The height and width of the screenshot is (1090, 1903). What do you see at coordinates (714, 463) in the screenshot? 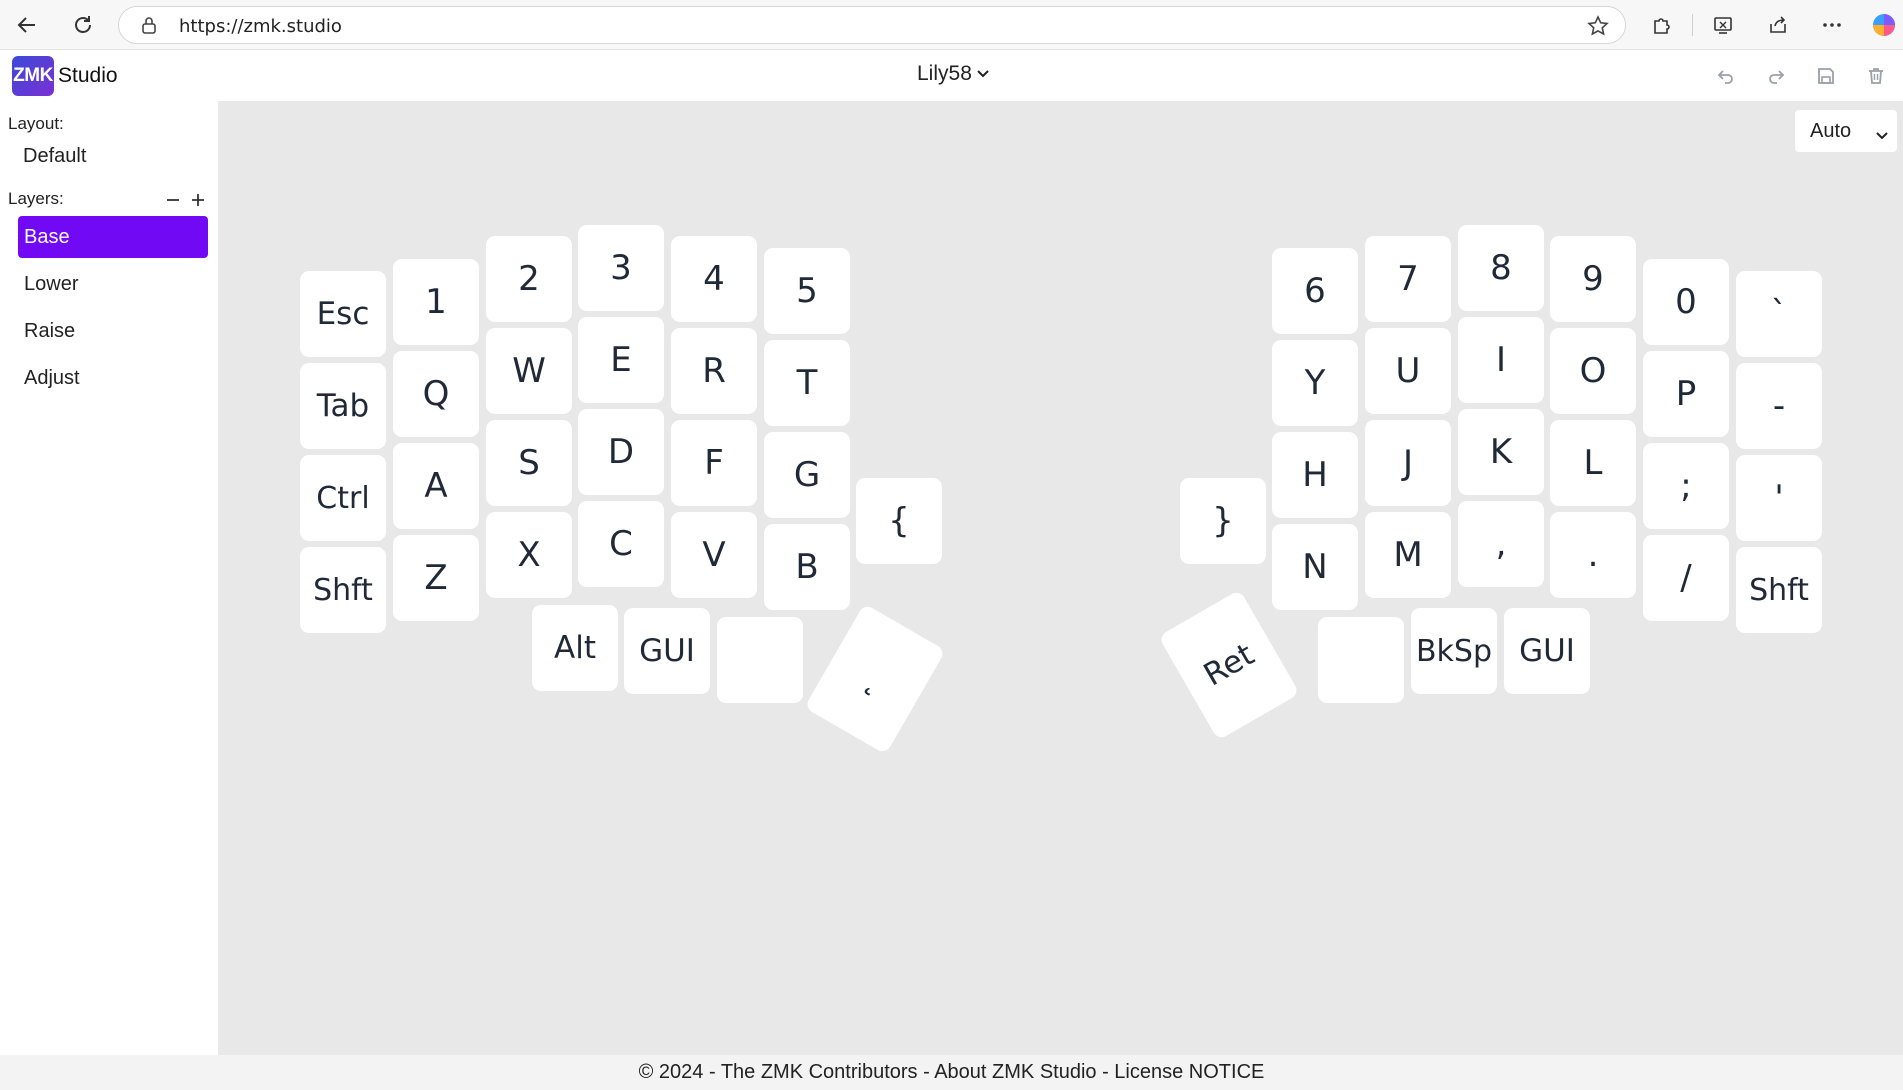
I see `key-left-r3-c5: F` at bounding box center [714, 463].